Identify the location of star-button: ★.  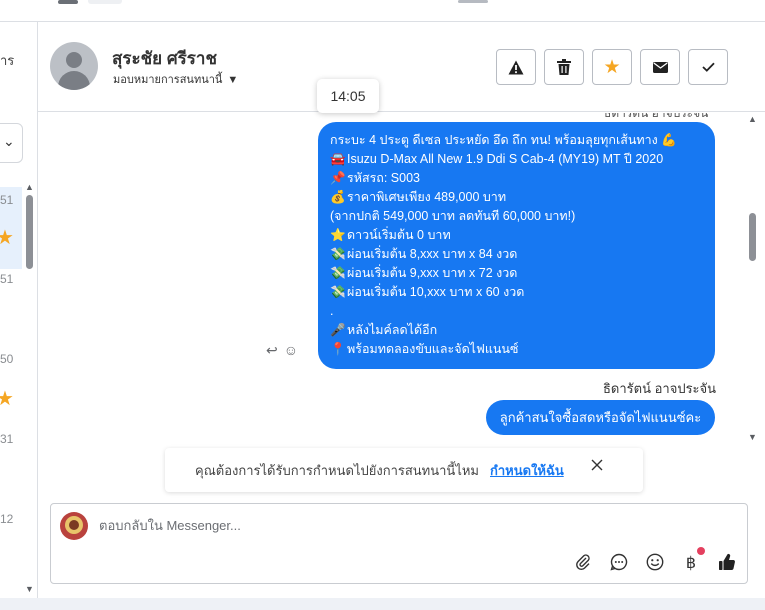
(612, 67).